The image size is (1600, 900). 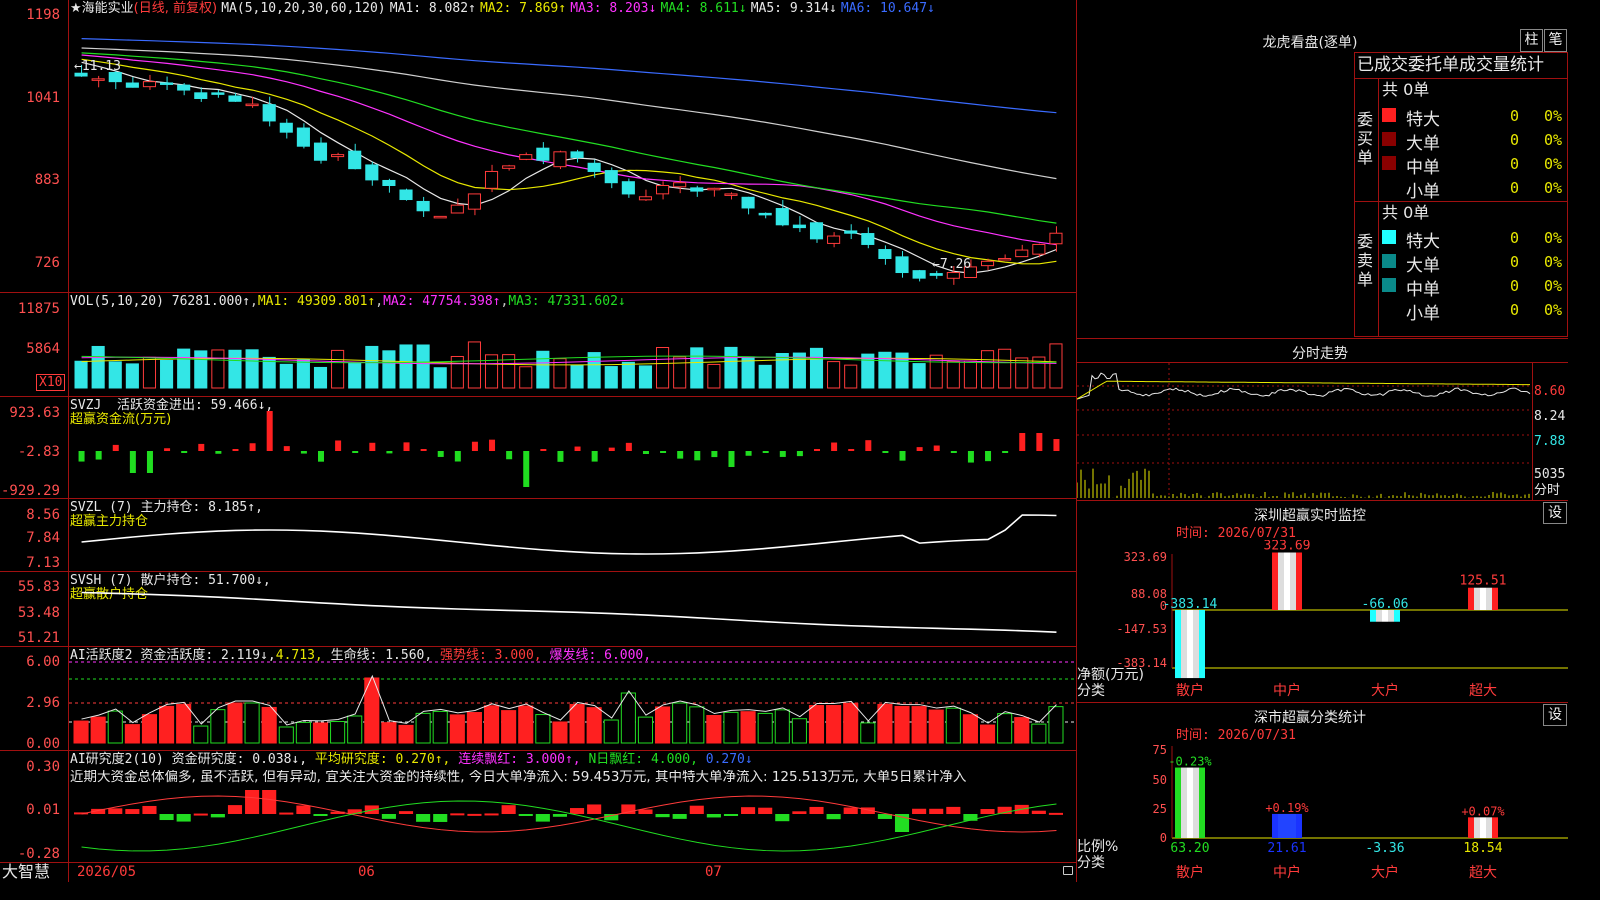 I want to click on volume-chart, so click(x=572, y=352).